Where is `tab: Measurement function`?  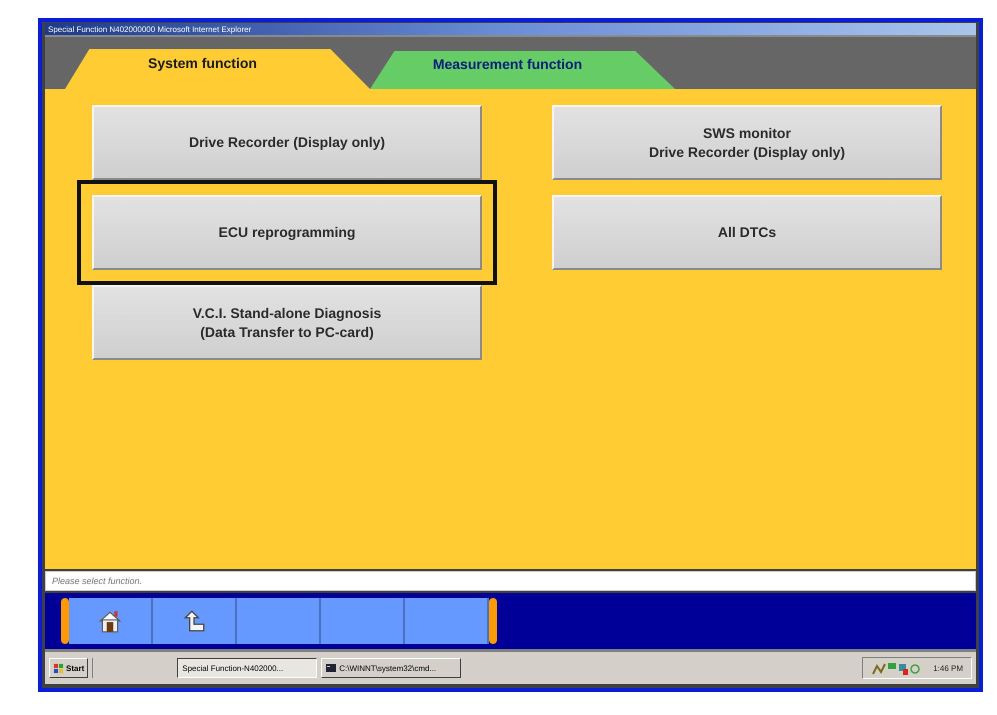 tab: Measurement function is located at coordinates (522, 70).